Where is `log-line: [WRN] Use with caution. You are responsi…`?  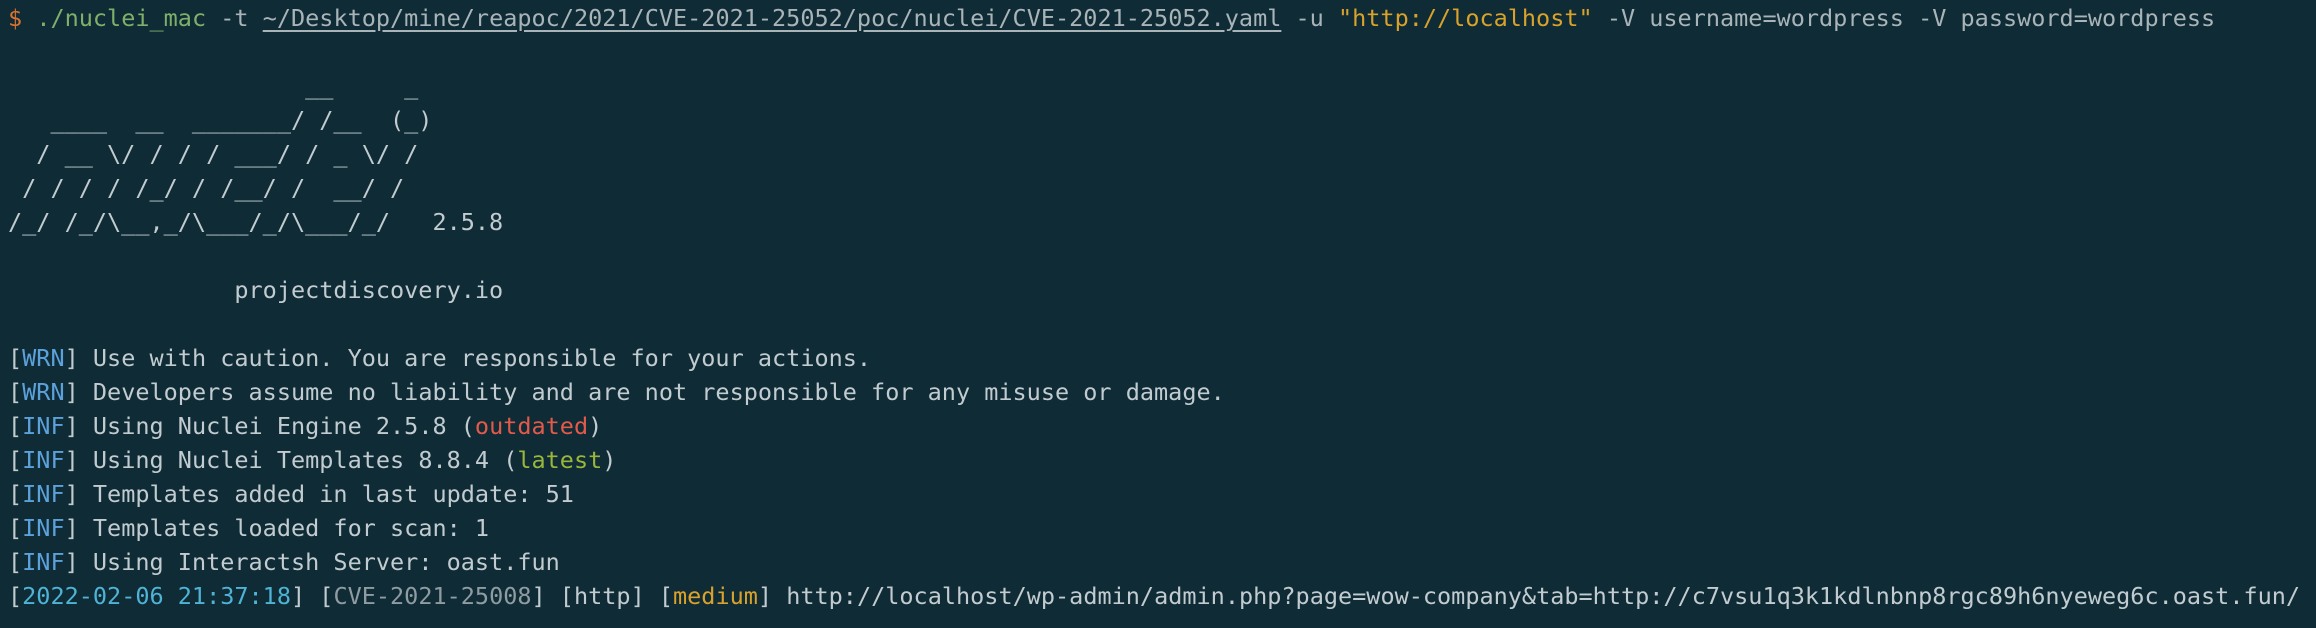
log-line: [WRN] Use with caution. You are responsi… is located at coordinates (440, 358).